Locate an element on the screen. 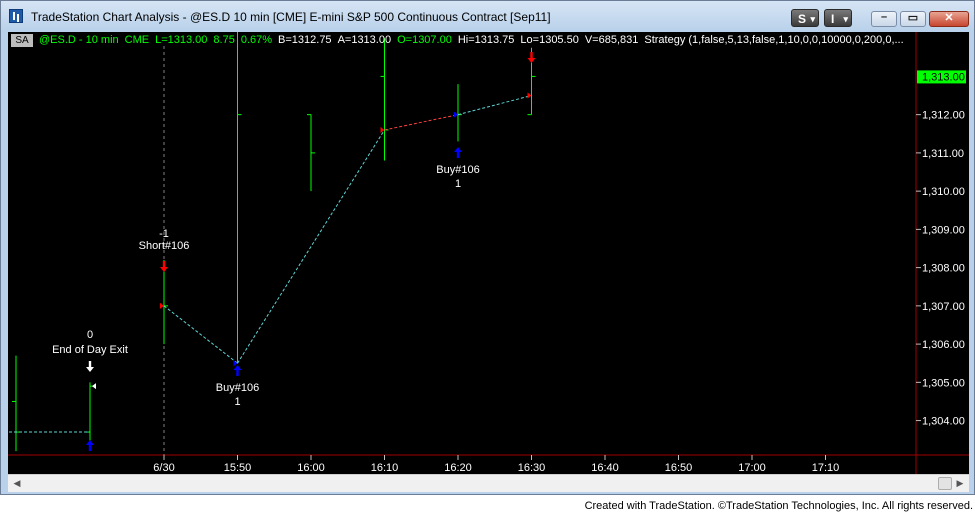 This screenshot has height=513, width=975. sa-badge: SA is located at coordinates (22, 40).